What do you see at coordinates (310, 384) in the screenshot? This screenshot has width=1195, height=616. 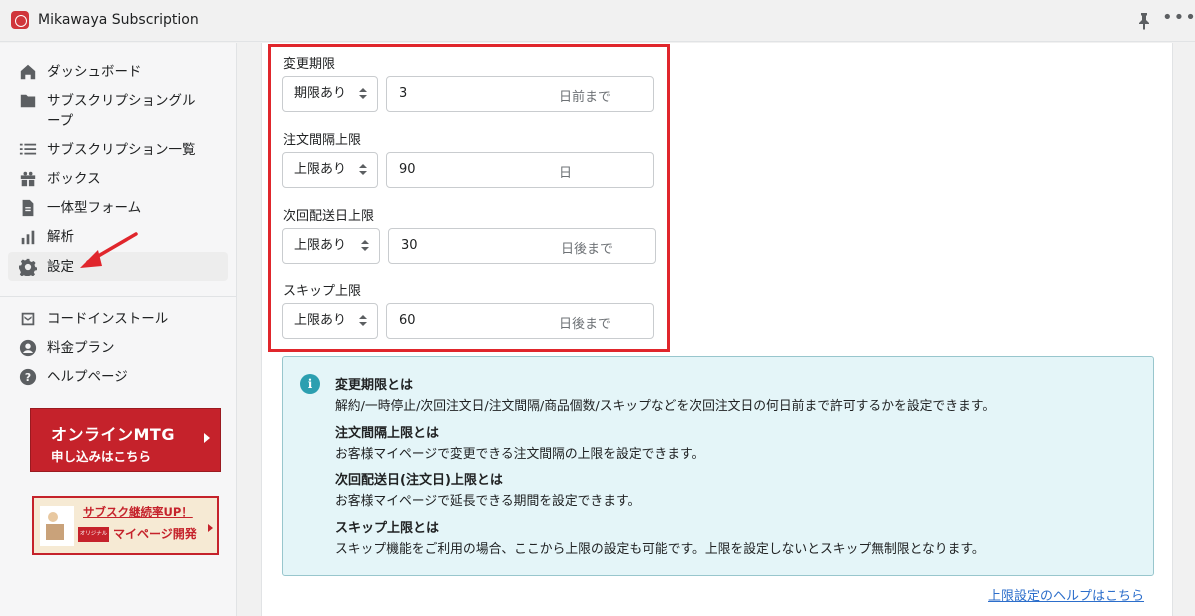 I see `info-icon: i` at bounding box center [310, 384].